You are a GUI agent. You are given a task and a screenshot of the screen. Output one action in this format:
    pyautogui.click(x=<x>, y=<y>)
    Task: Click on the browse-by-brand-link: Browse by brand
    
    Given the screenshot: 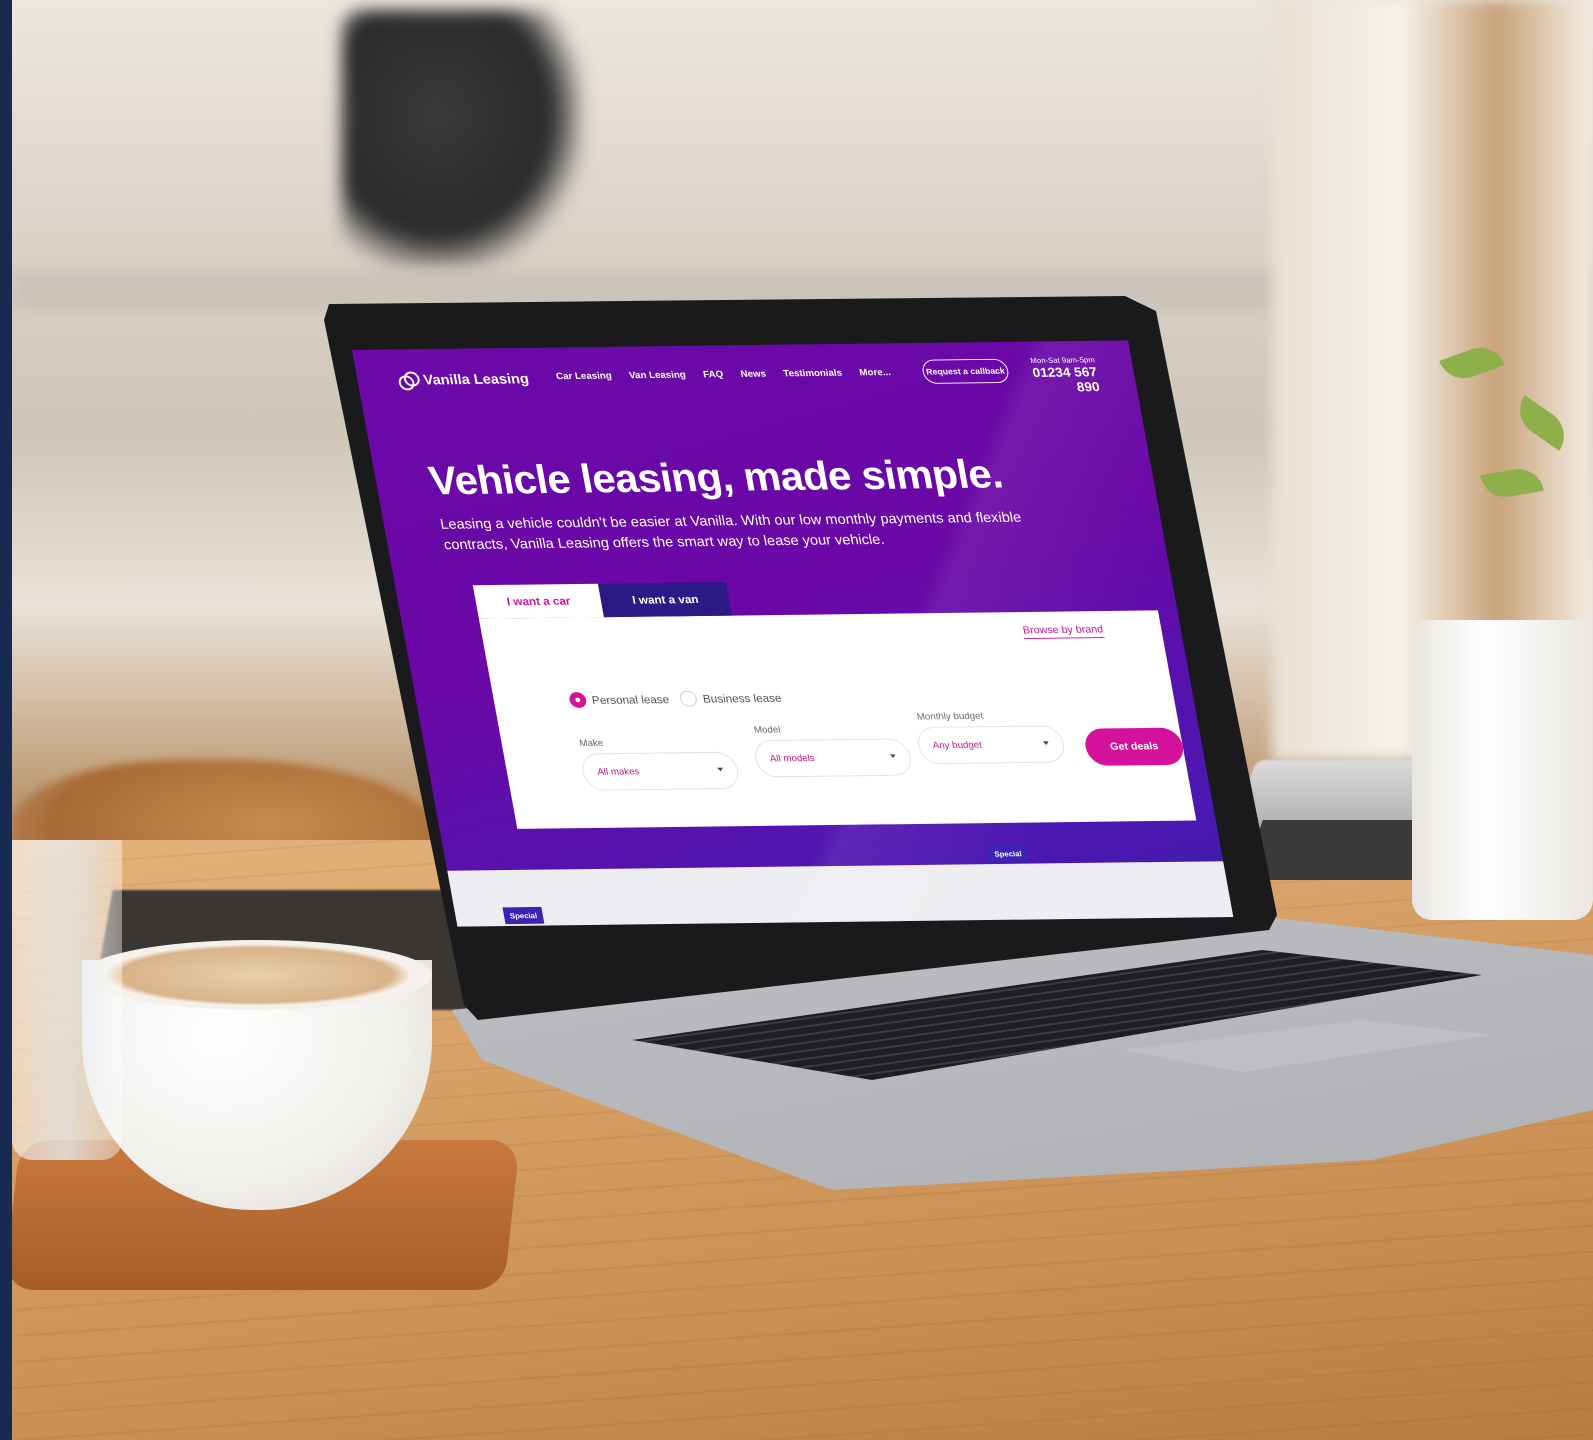 What is the action you would take?
    pyautogui.click(x=1063, y=632)
    